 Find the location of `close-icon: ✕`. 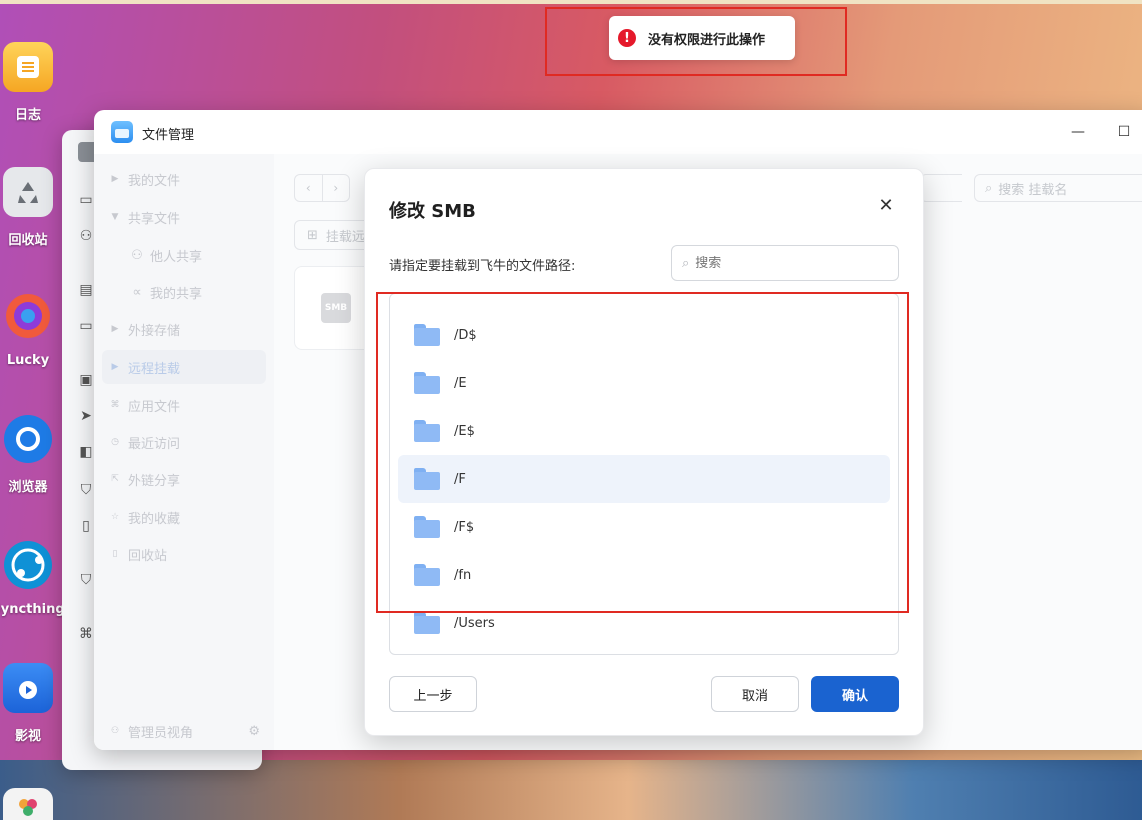

close-icon: ✕ is located at coordinates (886, 206).